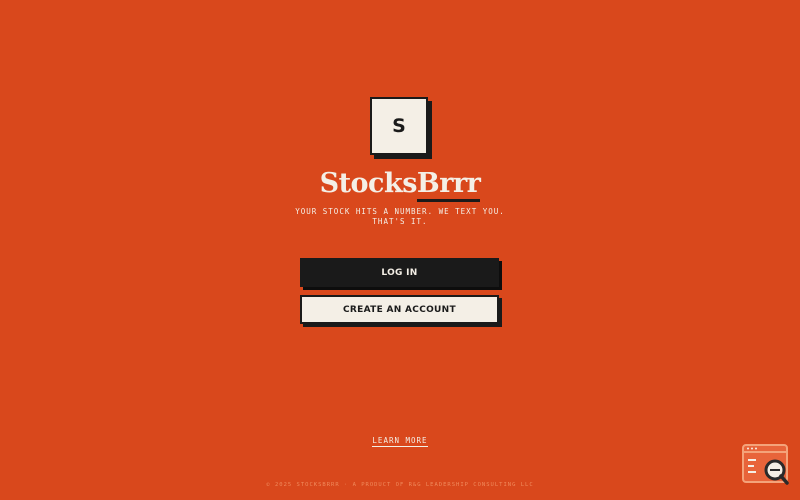 The image size is (800, 500). I want to click on login-button: LOG IN, so click(399, 272).